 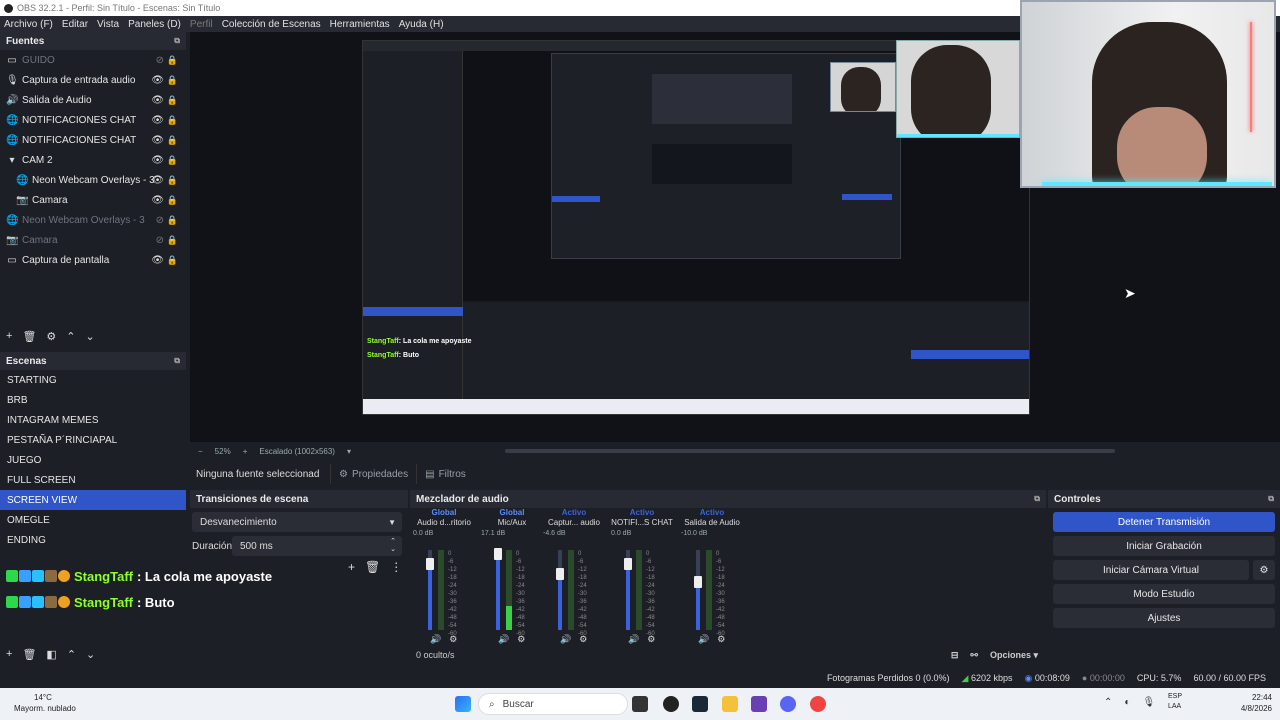 What do you see at coordinates (1175, 702) in the screenshot?
I see `keyboard-language: ESP LAA` at bounding box center [1175, 702].